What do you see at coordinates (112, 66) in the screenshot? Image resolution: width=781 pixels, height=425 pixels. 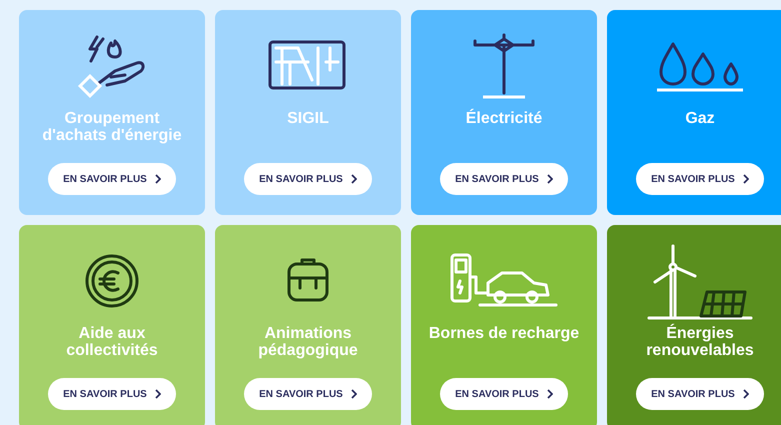 I see `hand-energy-icon` at bounding box center [112, 66].